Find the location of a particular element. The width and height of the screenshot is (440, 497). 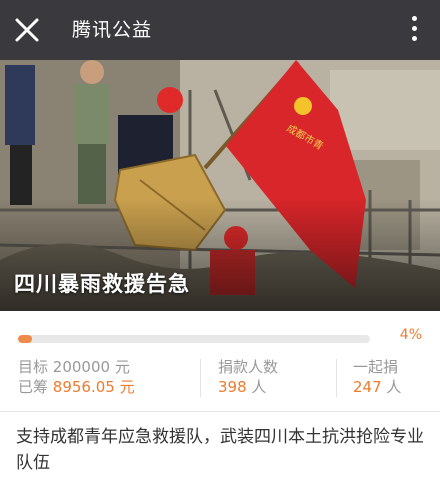

target-stat: 目标 200000 元 已筹 8956.05 元 is located at coordinates (76, 377).